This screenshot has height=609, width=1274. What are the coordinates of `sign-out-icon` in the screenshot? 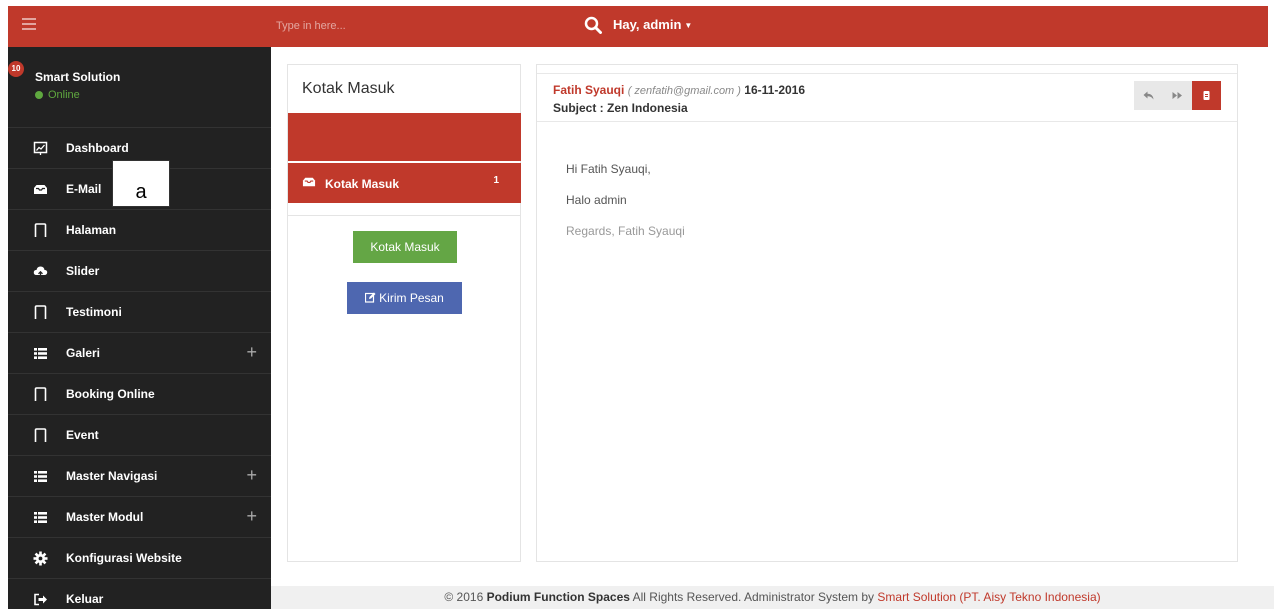 It's located at (40, 599).